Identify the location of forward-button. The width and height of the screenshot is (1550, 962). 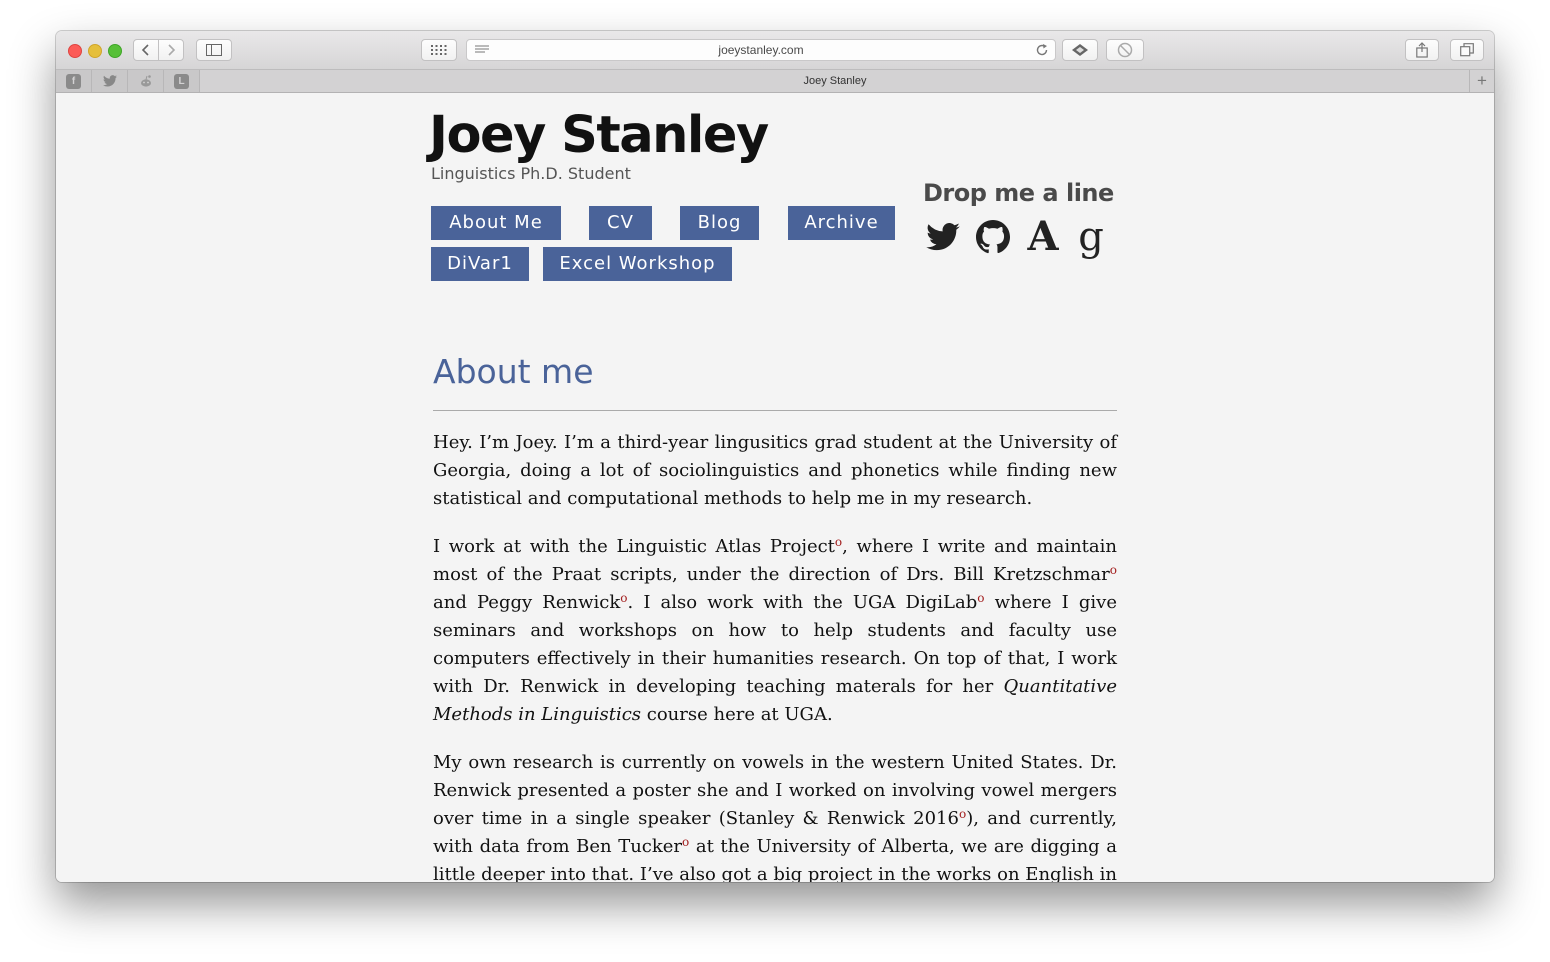
(171, 50).